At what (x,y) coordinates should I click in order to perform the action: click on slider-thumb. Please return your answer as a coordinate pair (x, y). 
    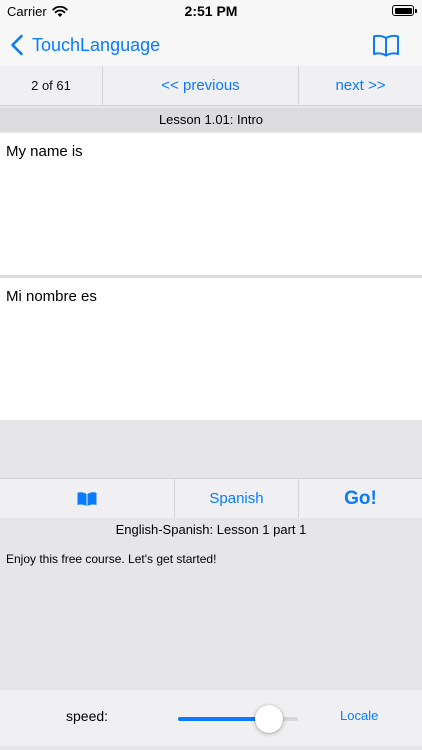
    Looking at the image, I should click on (269, 719).